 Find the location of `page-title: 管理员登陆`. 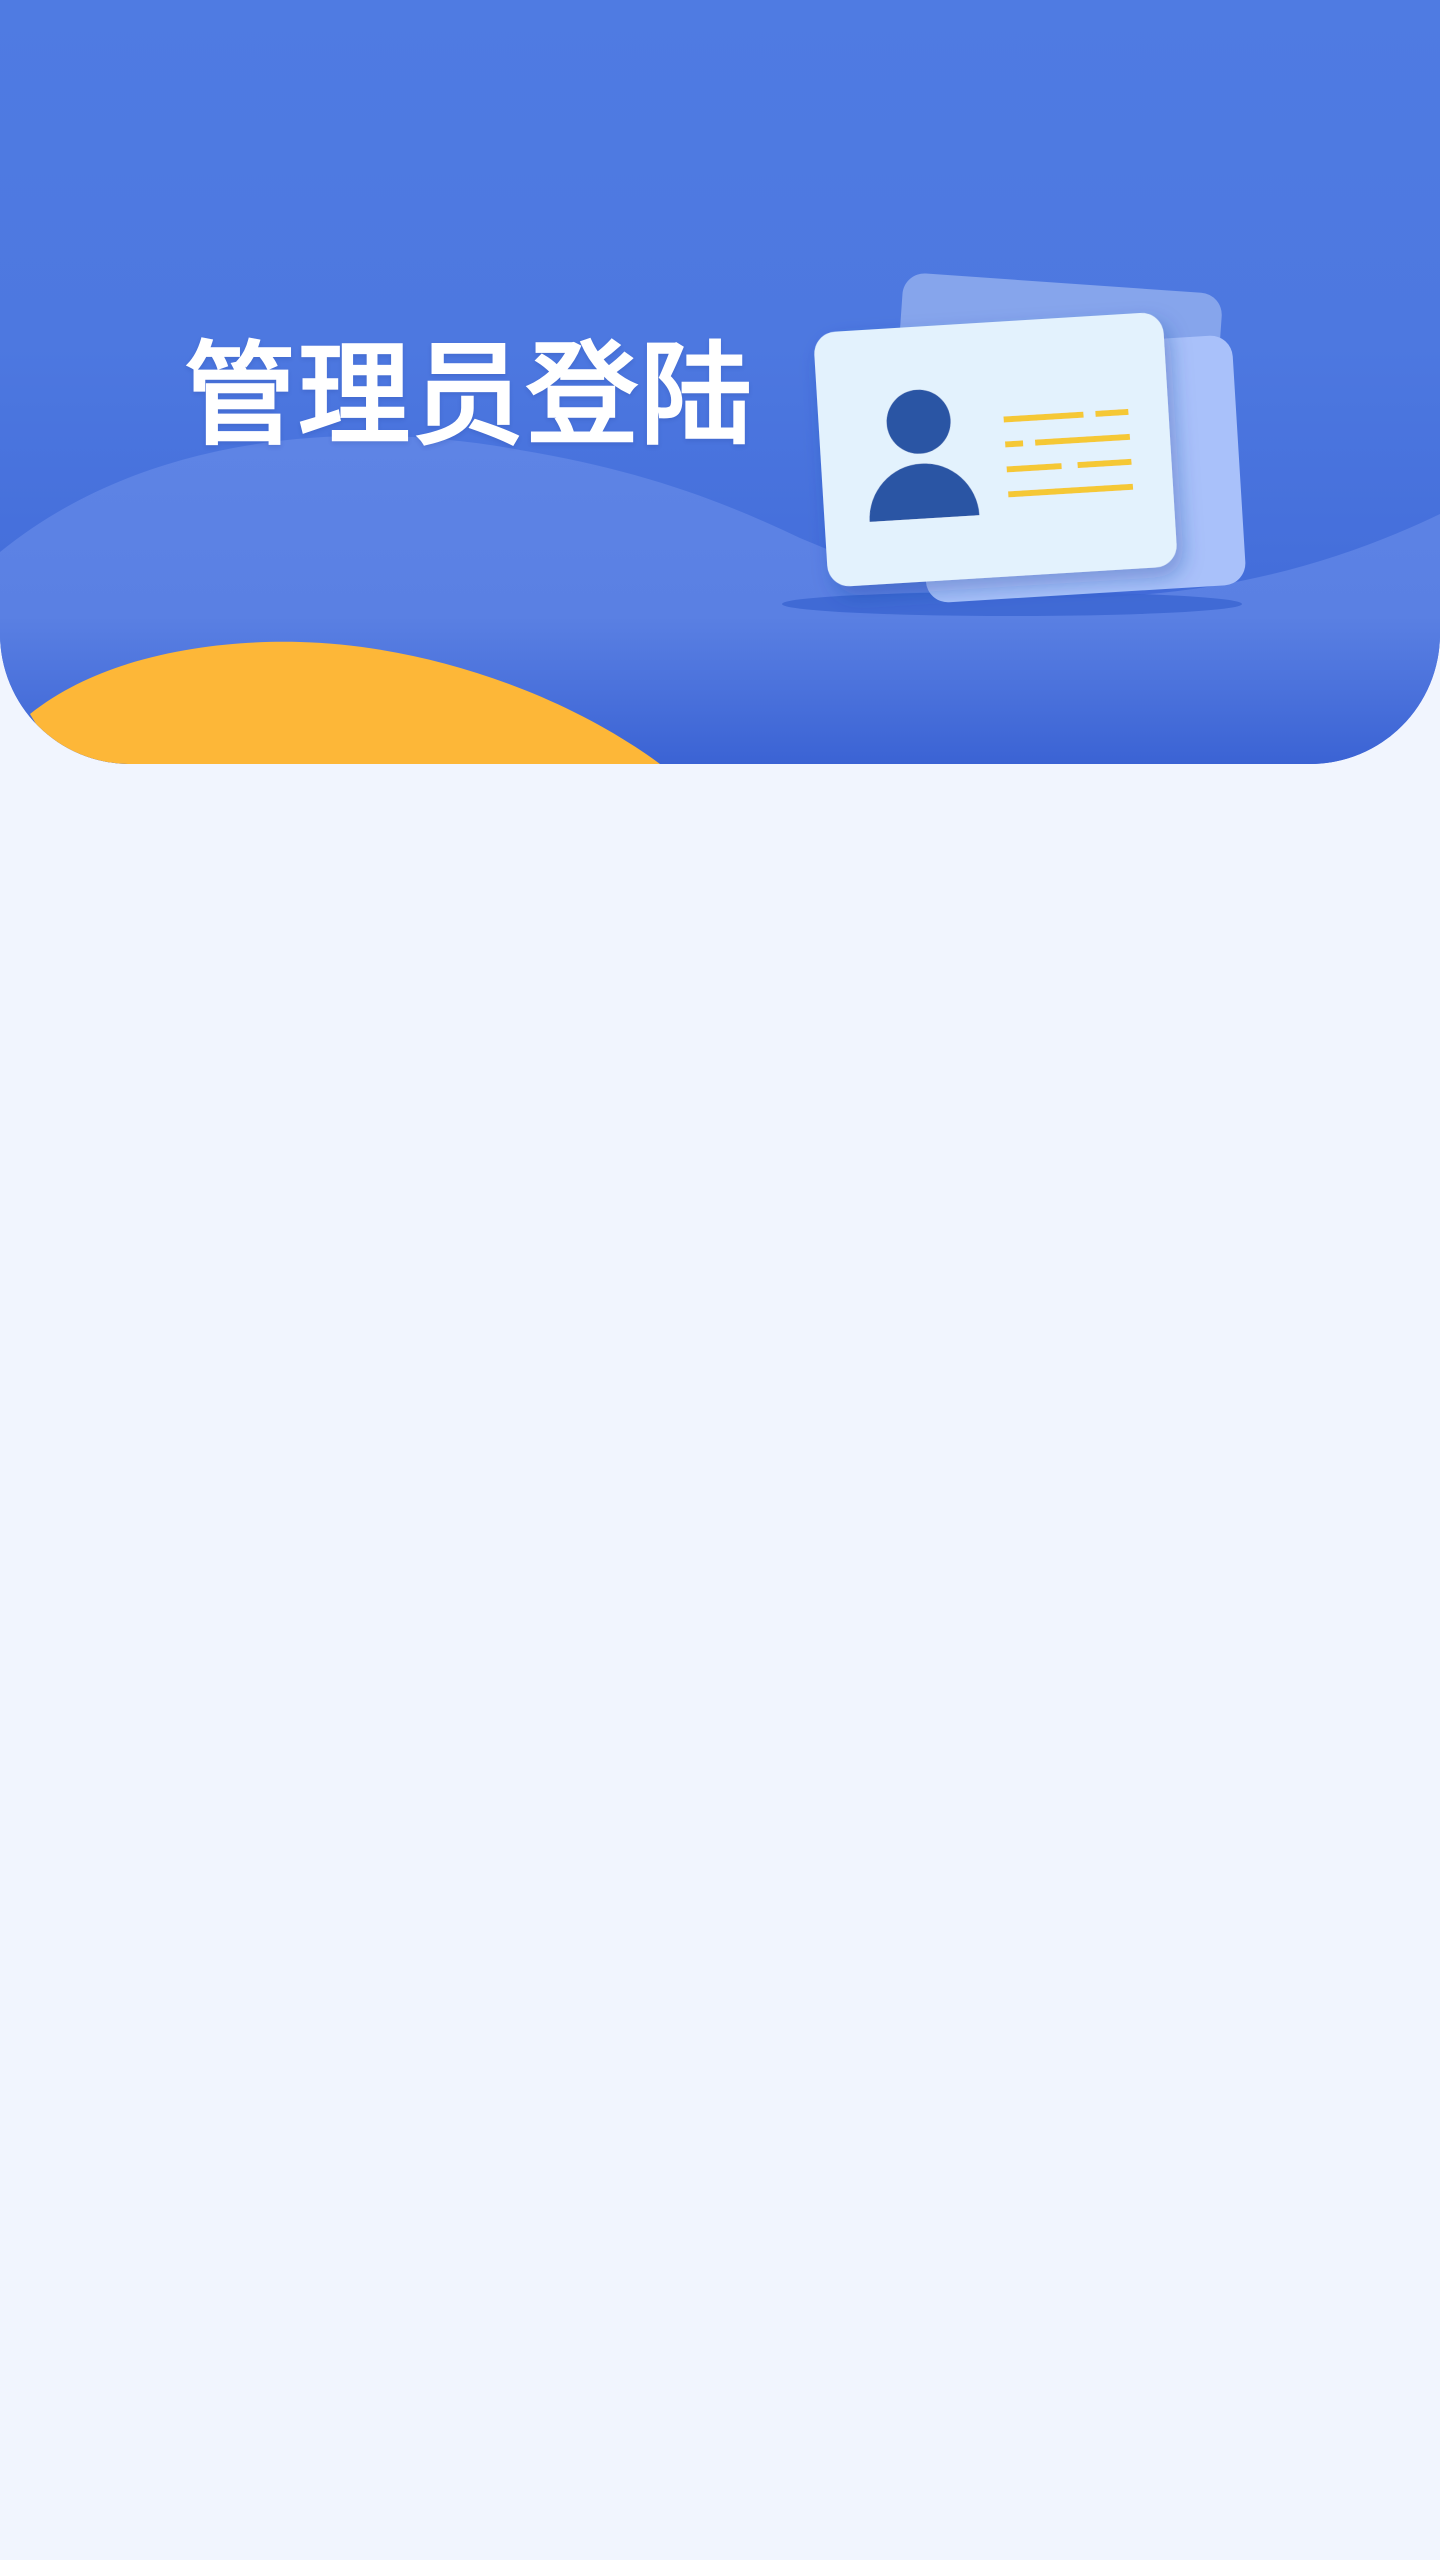

page-title: 管理员登陆 is located at coordinates (469, 396).